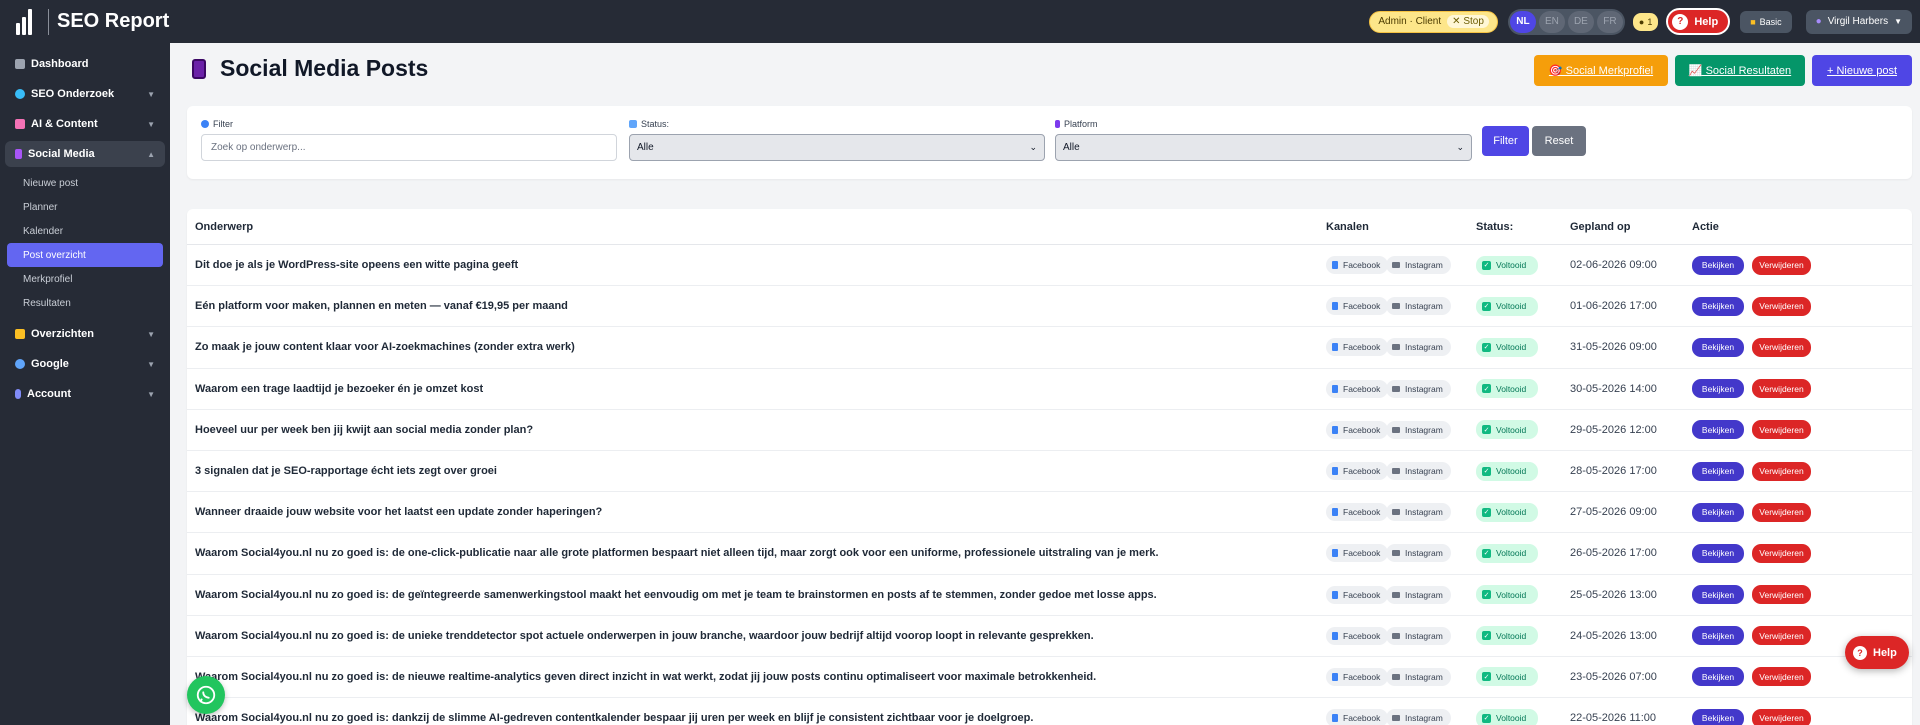  I want to click on sidebar-subitem-post-overzicht: Post overzicht, so click(85, 255).